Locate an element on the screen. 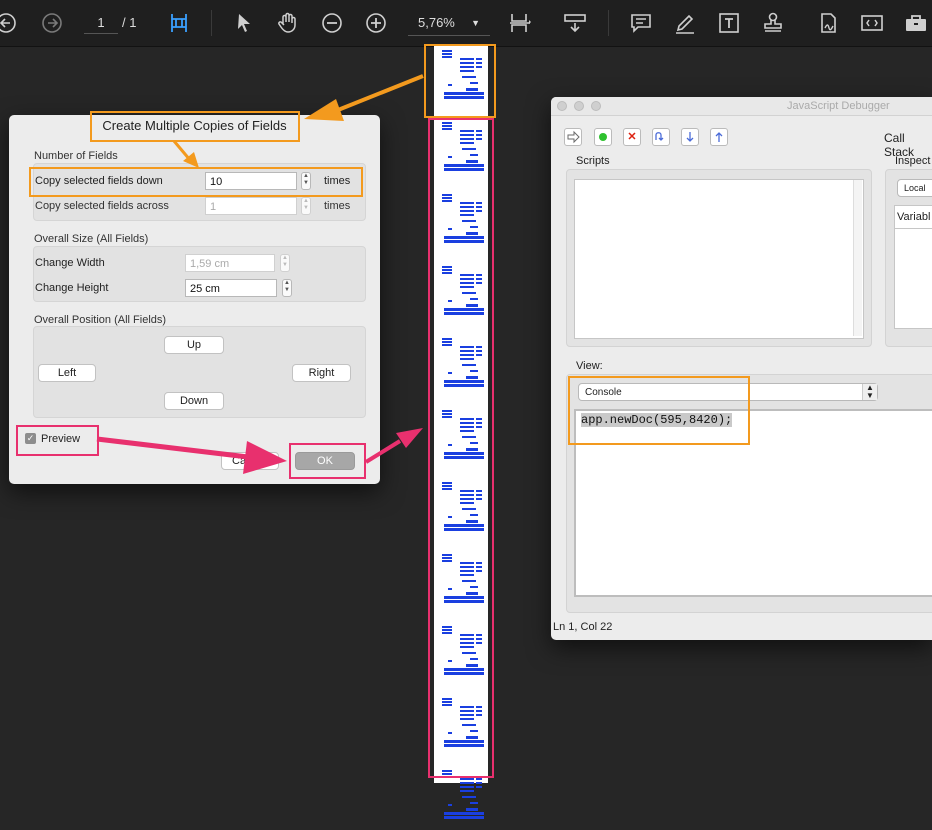  close-window-icon is located at coordinates (562, 106).